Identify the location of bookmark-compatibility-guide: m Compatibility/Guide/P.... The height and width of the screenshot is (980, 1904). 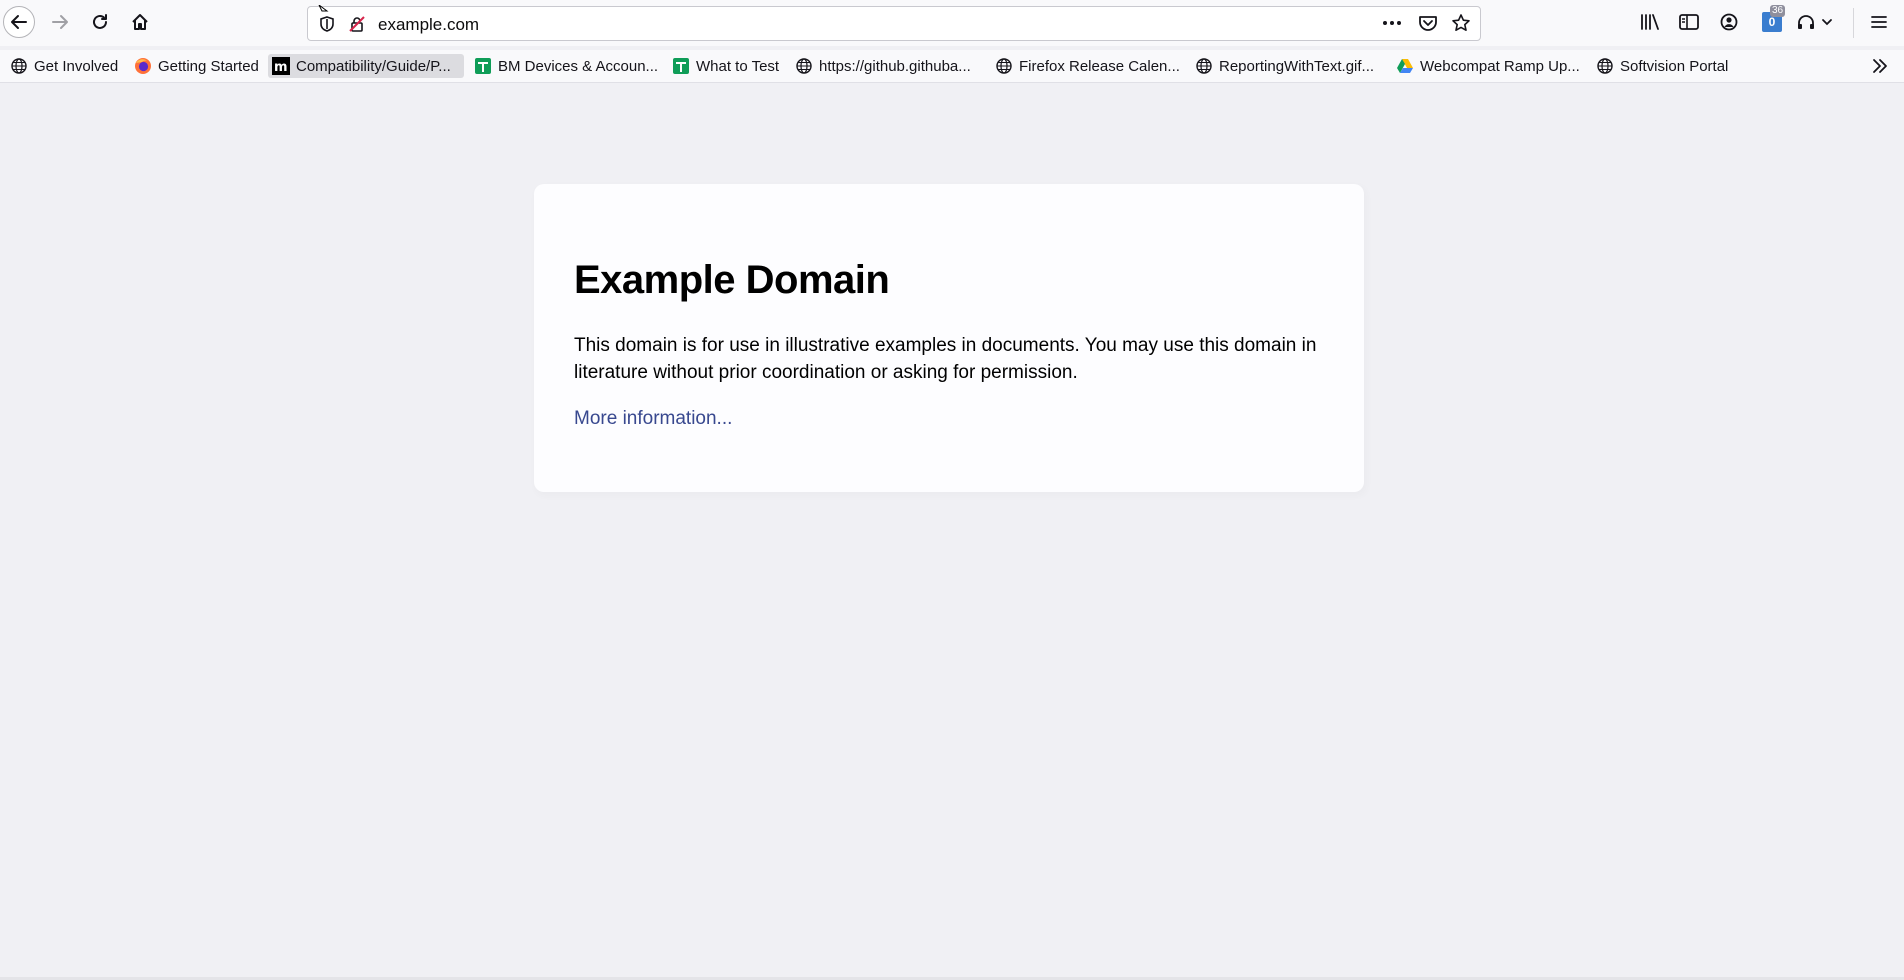
(366, 66).